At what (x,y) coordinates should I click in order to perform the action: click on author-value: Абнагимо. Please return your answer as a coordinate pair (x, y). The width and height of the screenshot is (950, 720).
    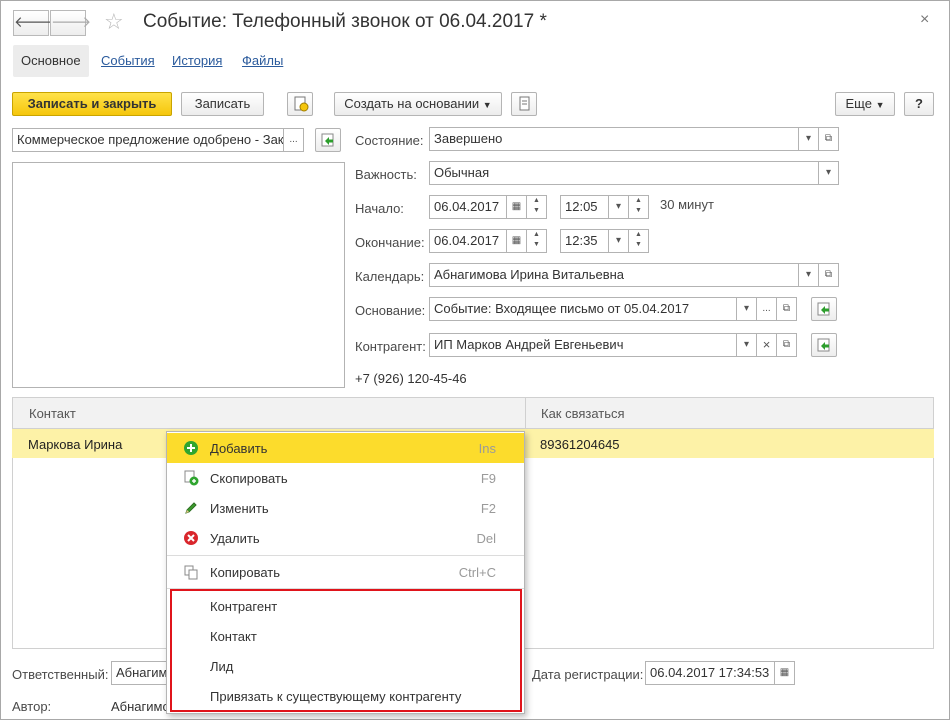
    Looking at the image, I should click on (140, 706).